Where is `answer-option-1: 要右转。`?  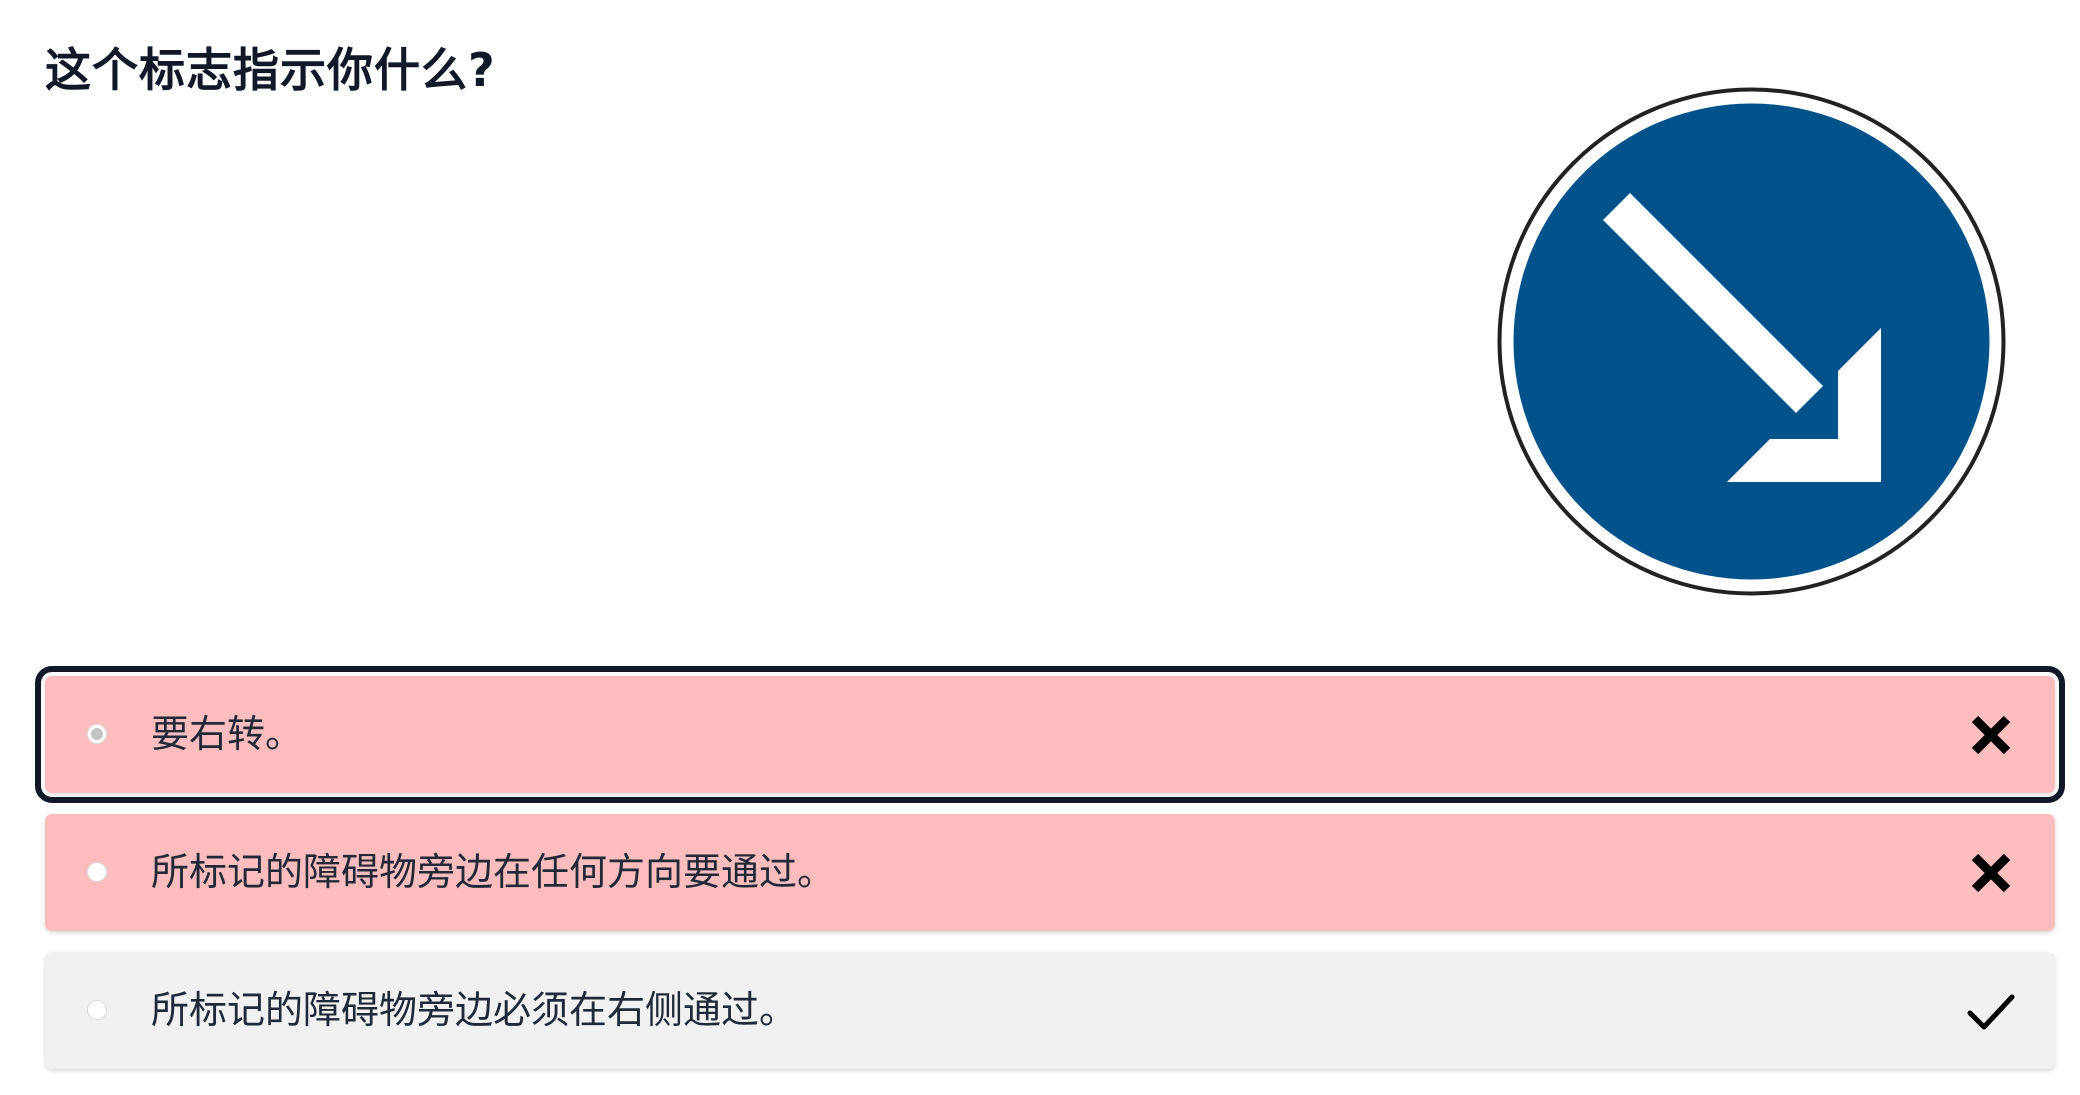 answer-option-1: 要右转。 is located at coordinates (1050, 734).